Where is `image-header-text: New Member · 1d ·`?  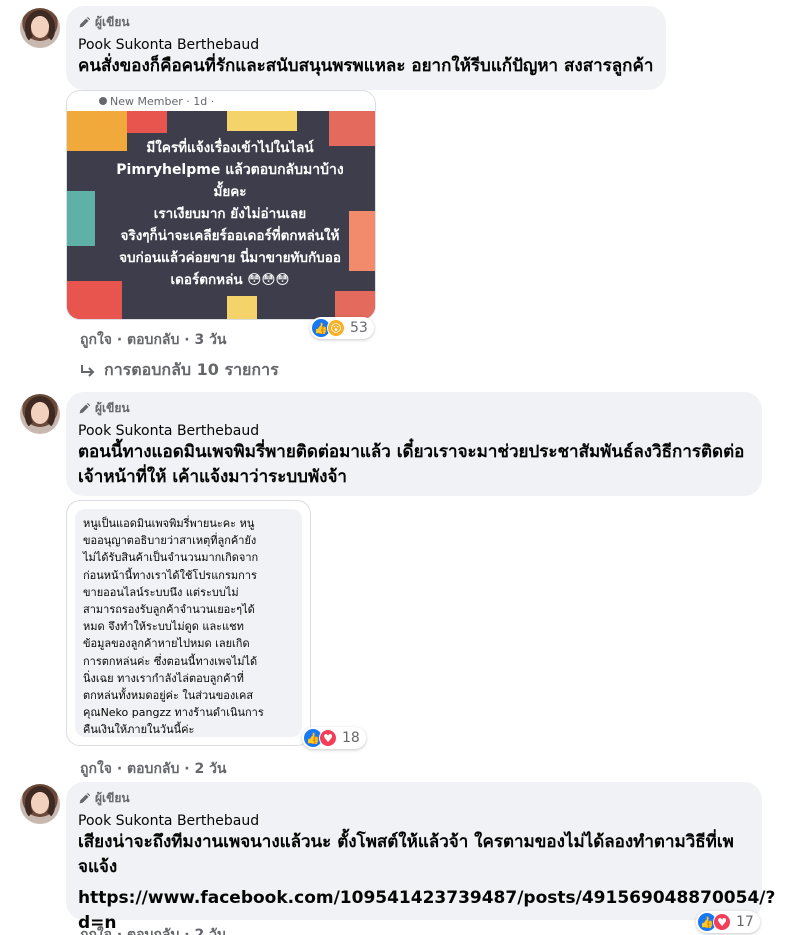
image-header-text: New Member · 1d · is located at coordinates (162, 101).